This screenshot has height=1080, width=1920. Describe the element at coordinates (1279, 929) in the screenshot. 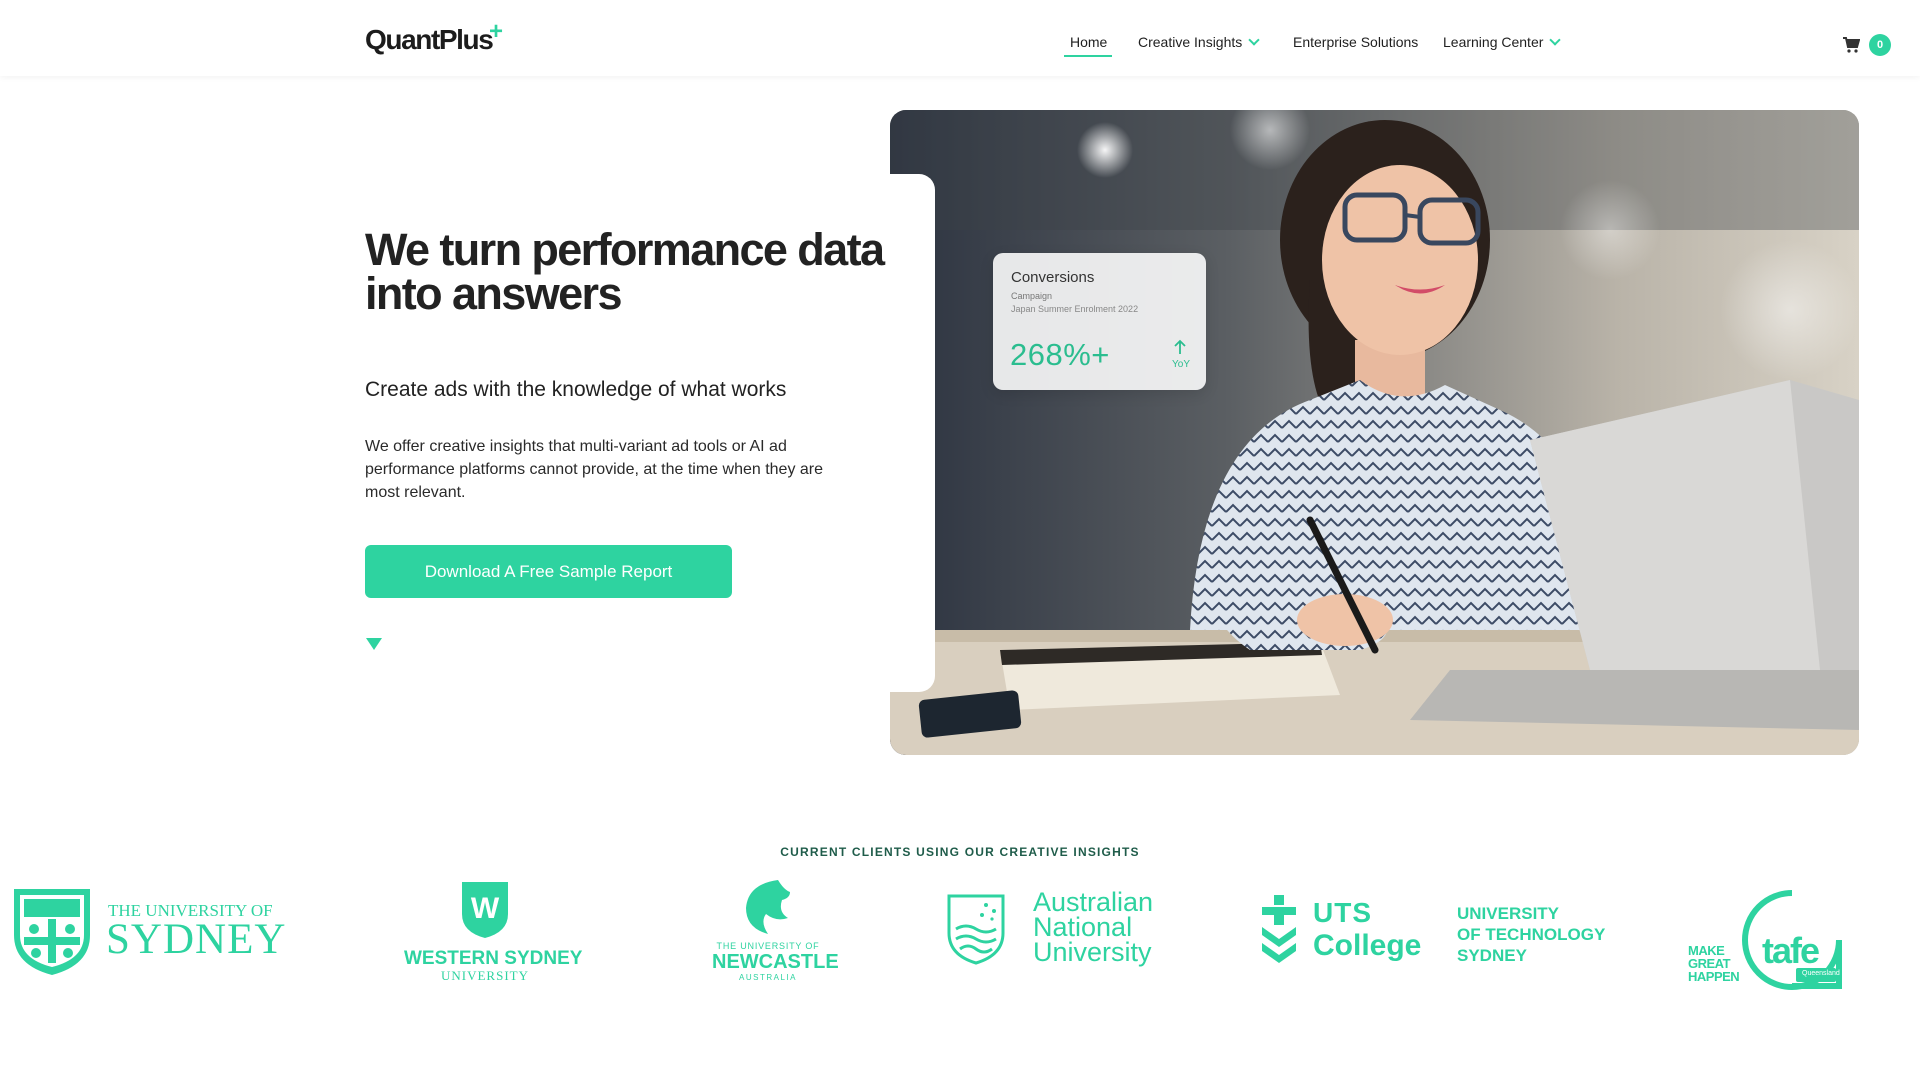

I see `uts-college-mark-icon` at that location.